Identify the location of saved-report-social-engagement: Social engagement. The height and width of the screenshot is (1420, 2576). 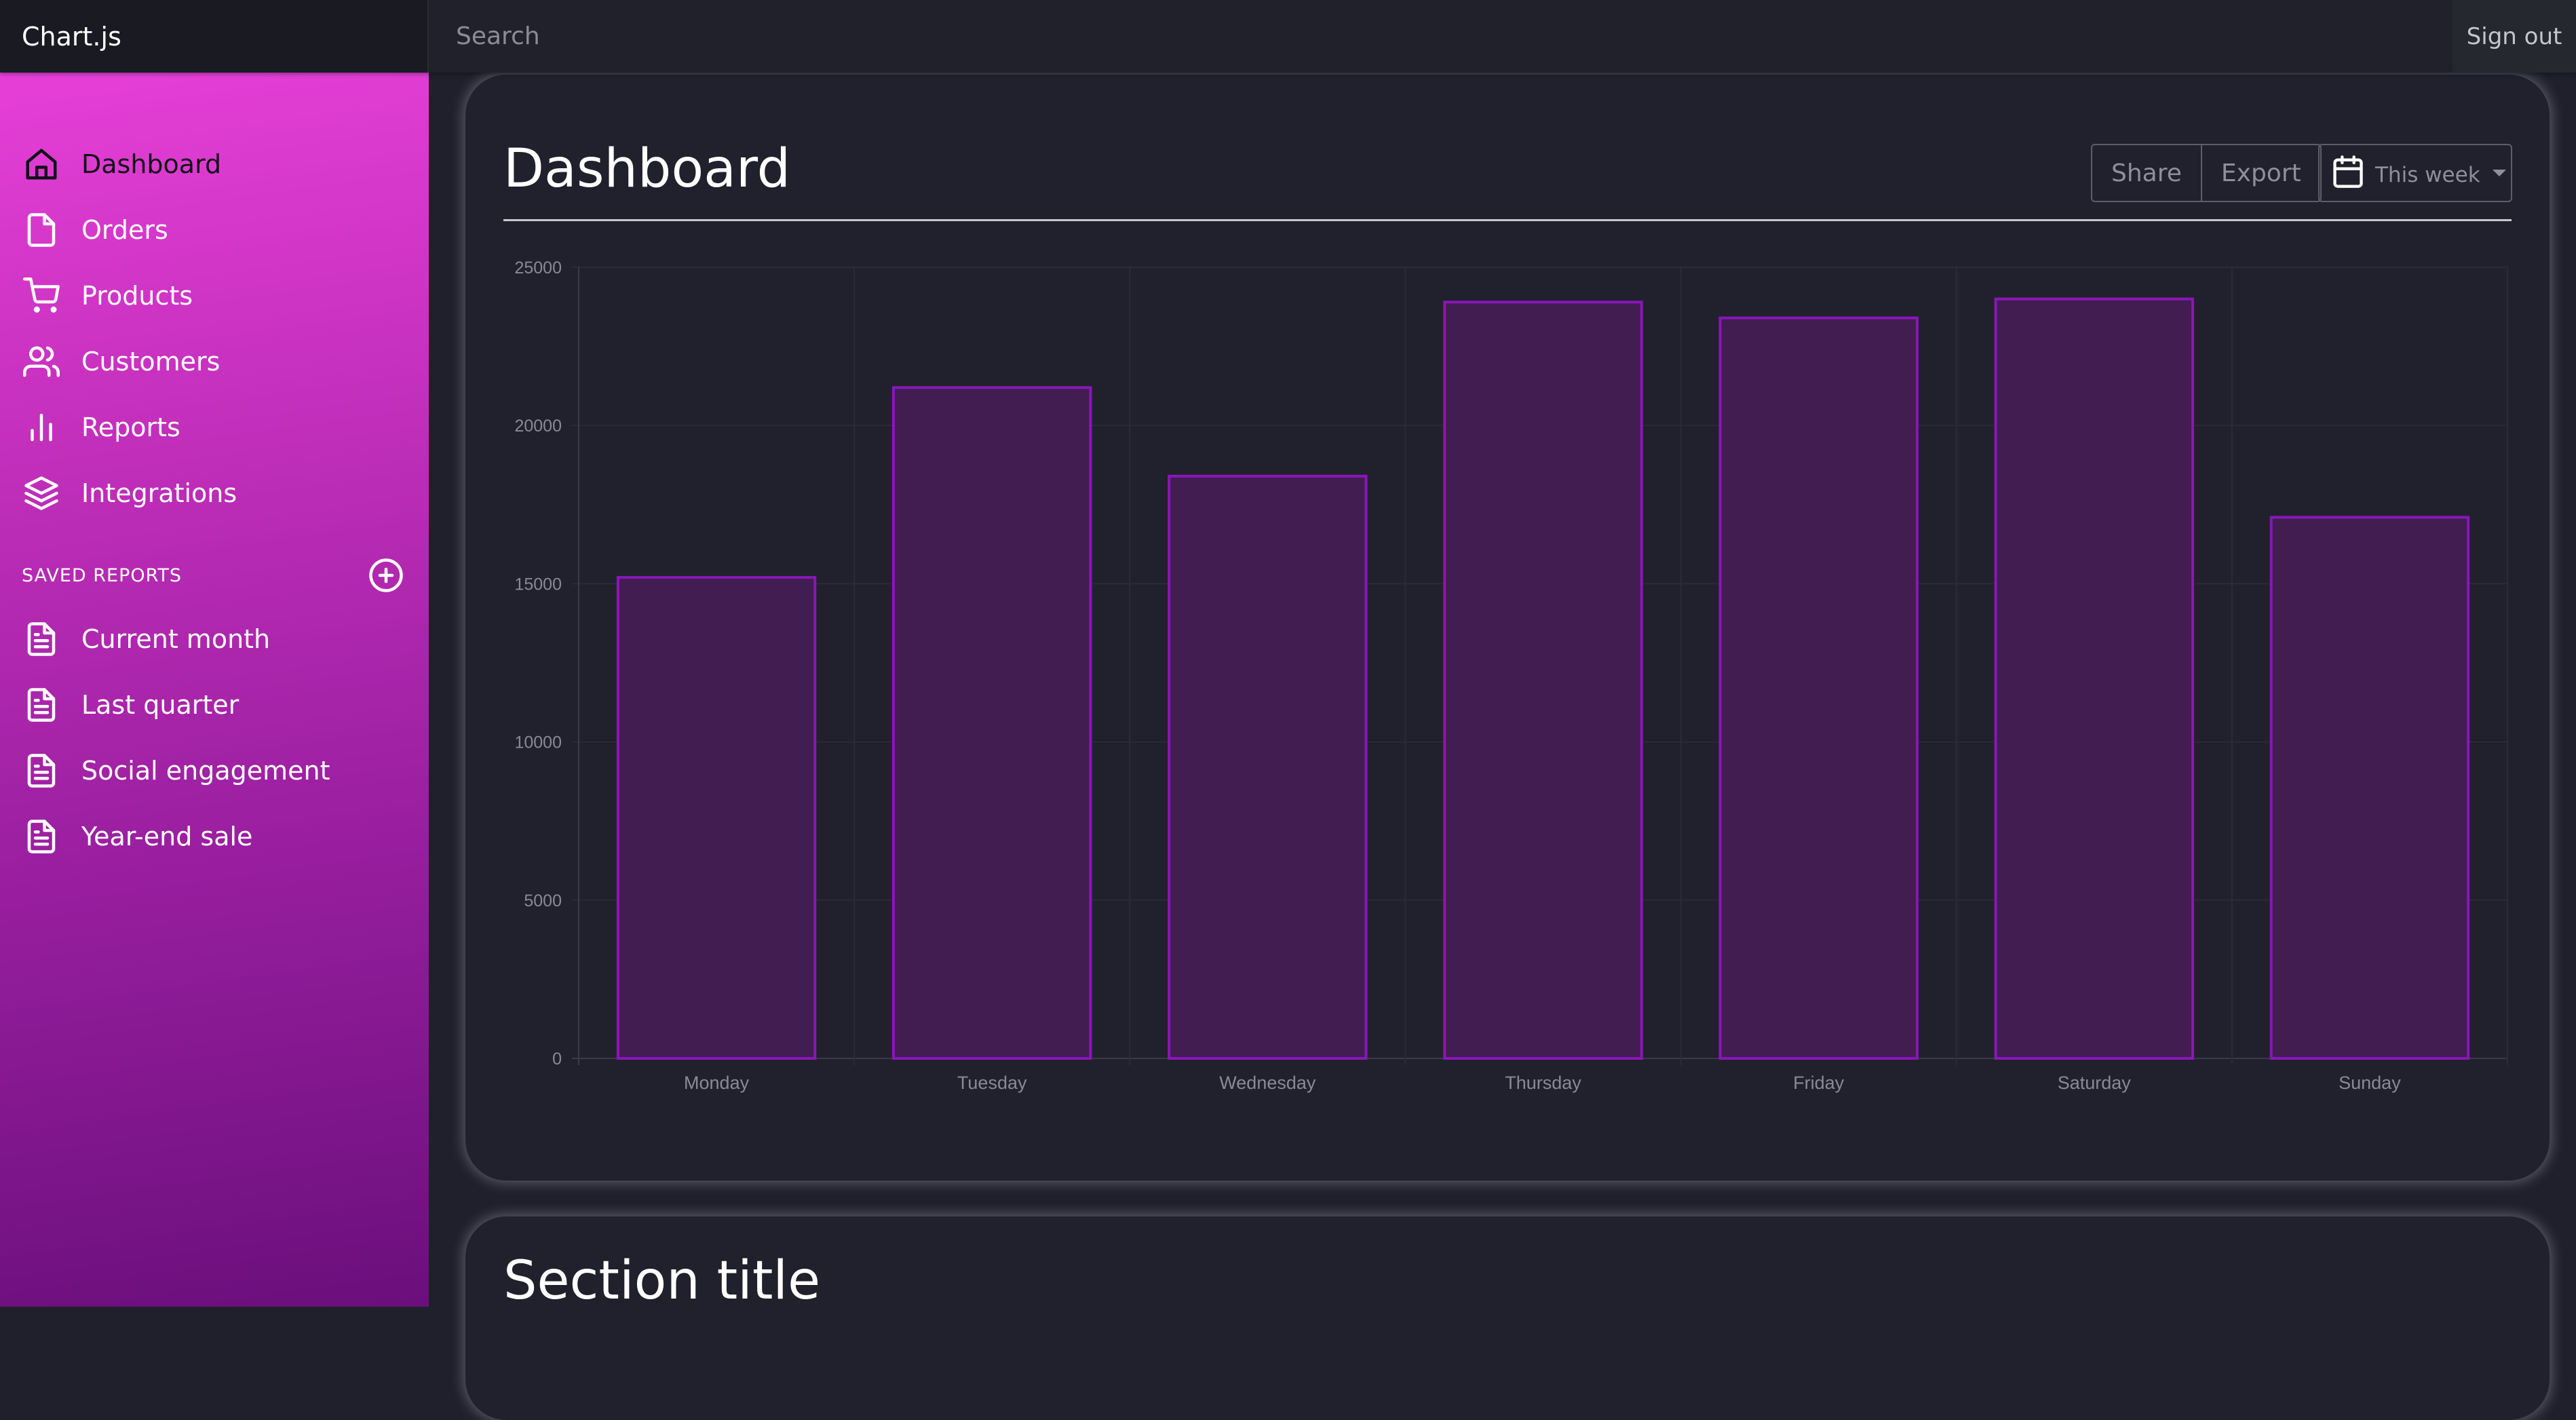
(215, 770).